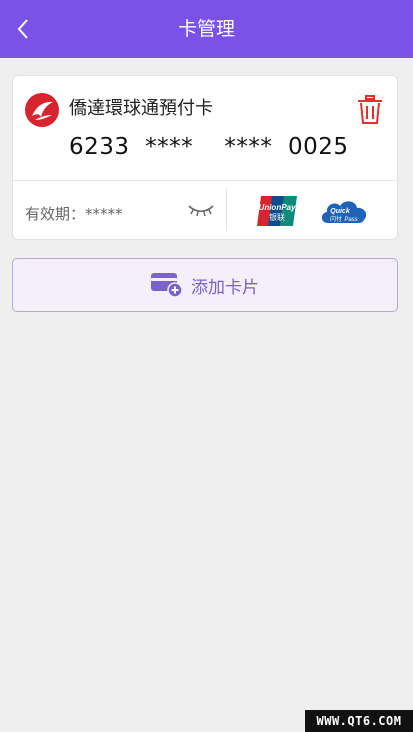  Describe the element at coordinates (205, 180) in the screenshot. I see `card-divider` at that location.